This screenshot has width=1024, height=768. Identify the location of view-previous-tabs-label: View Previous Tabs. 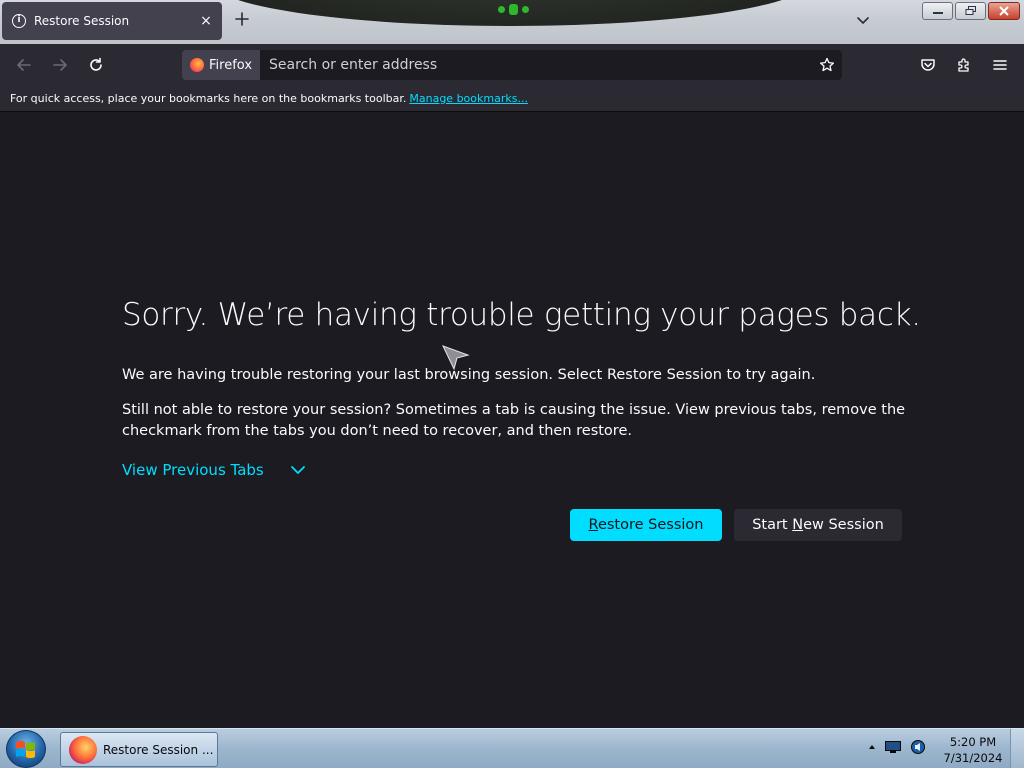
(193, 470).